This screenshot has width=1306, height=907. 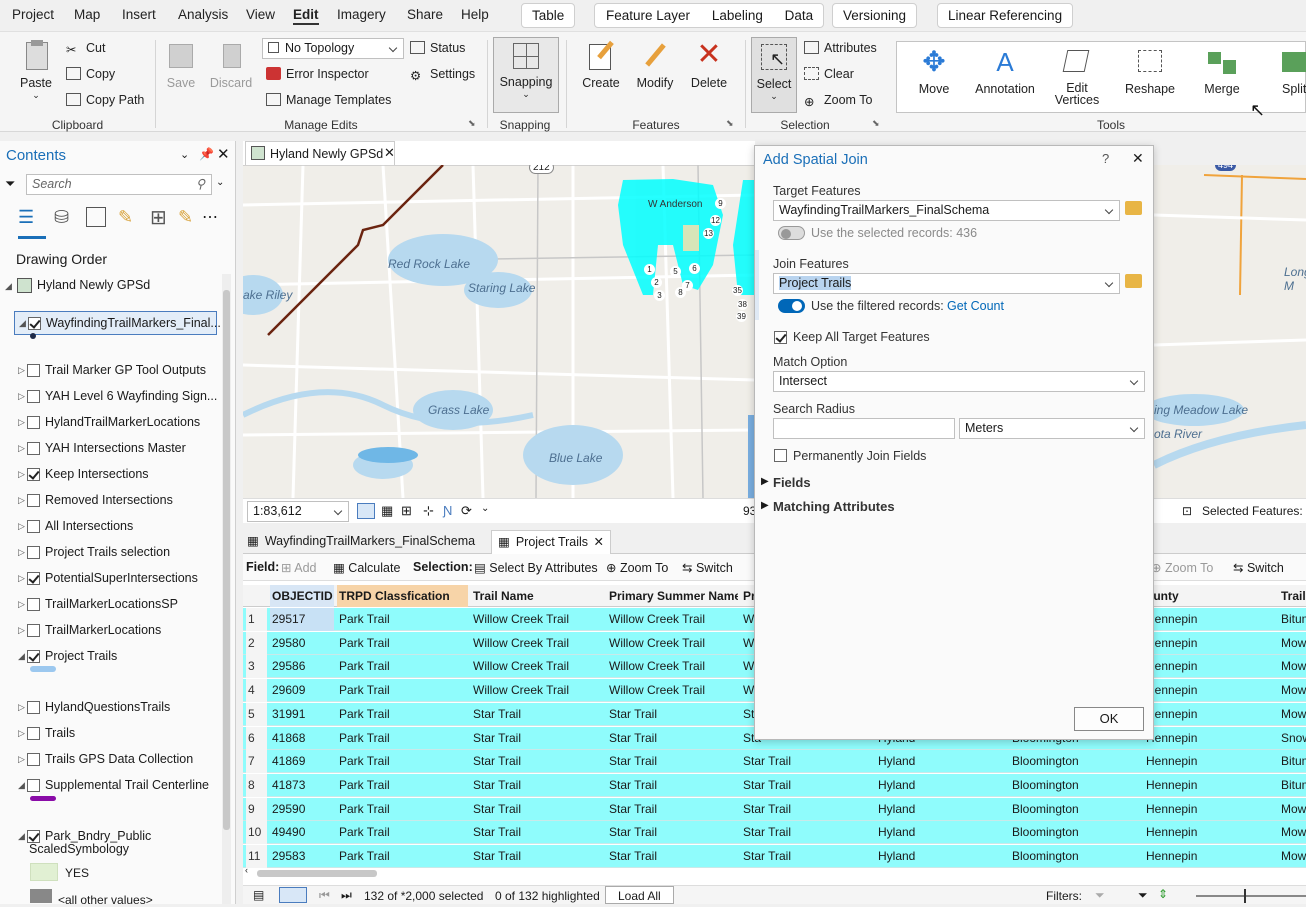 I want to click on switch-selection-button-2: ⇆ Switch, so click(x=1258, y=567).